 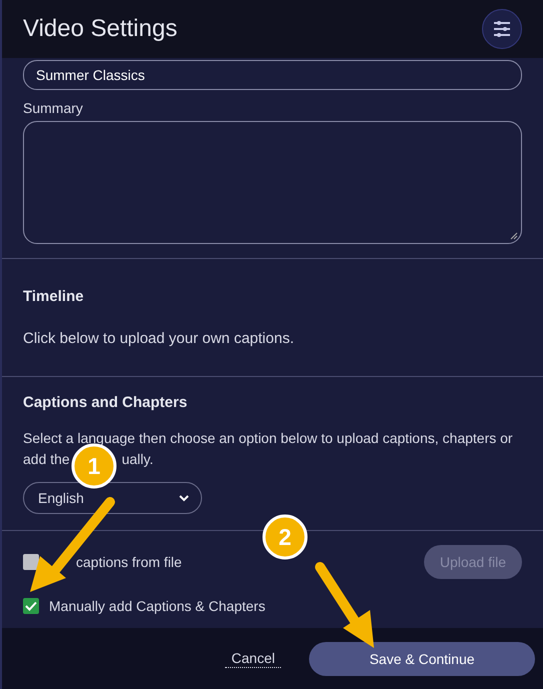 I want to click on save-continue-button: Save & Continue, so click(x=422, y=659).